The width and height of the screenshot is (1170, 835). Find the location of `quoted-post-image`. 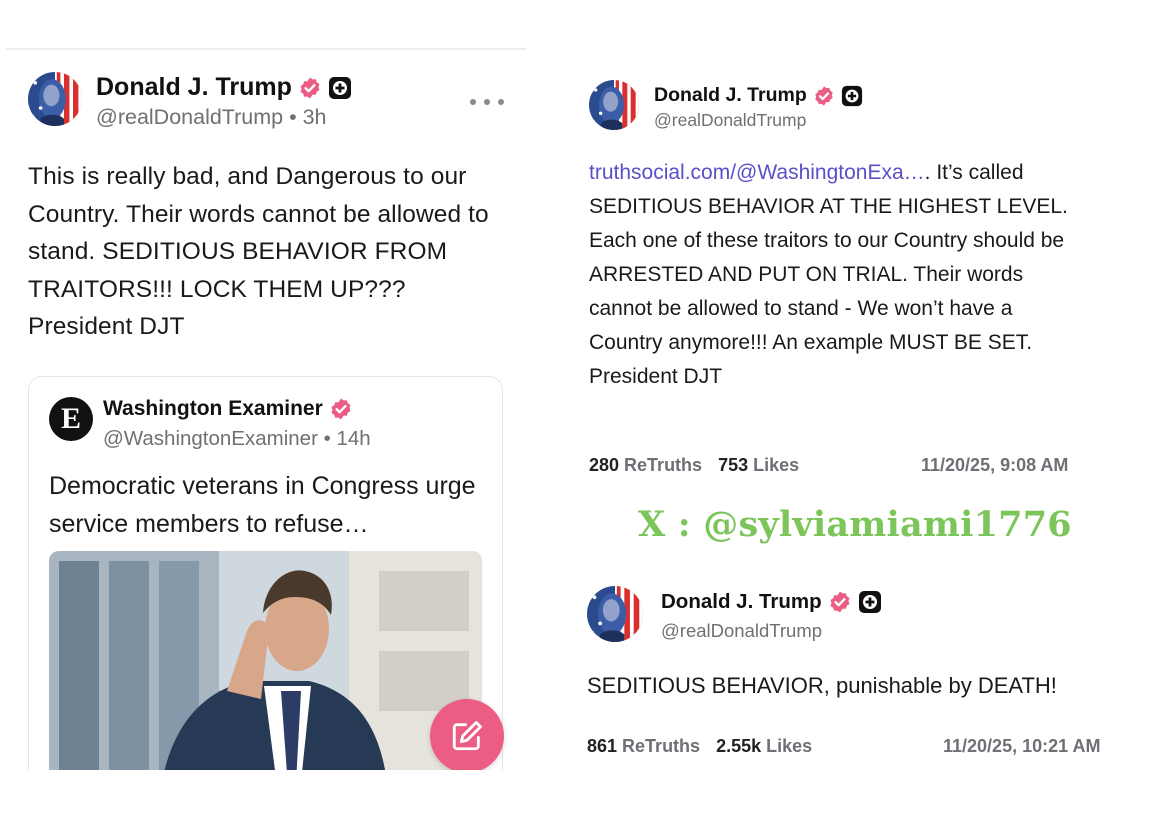

quoted-post-image is located at coordinates (265, 660).